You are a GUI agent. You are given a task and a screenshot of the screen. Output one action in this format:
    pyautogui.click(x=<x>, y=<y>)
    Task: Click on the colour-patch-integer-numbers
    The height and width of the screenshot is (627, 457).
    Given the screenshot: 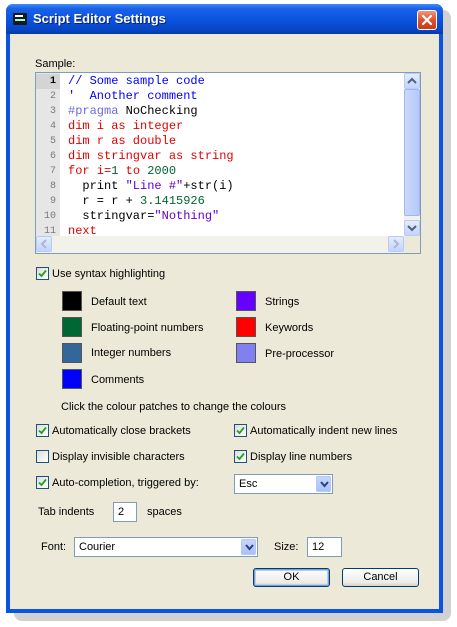 What is the action you would take?
    pyautogui.click(x=72, y=353)
    